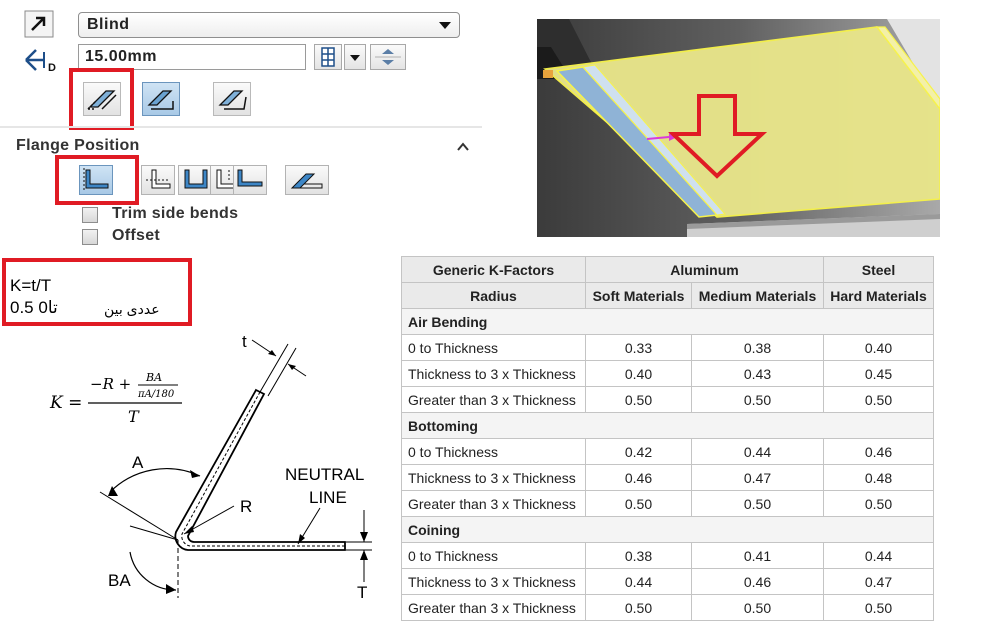  Describe the element at coordinates (638, 295) in the screenshot. I see `header-soft-materials: Soft Materials` at that location.